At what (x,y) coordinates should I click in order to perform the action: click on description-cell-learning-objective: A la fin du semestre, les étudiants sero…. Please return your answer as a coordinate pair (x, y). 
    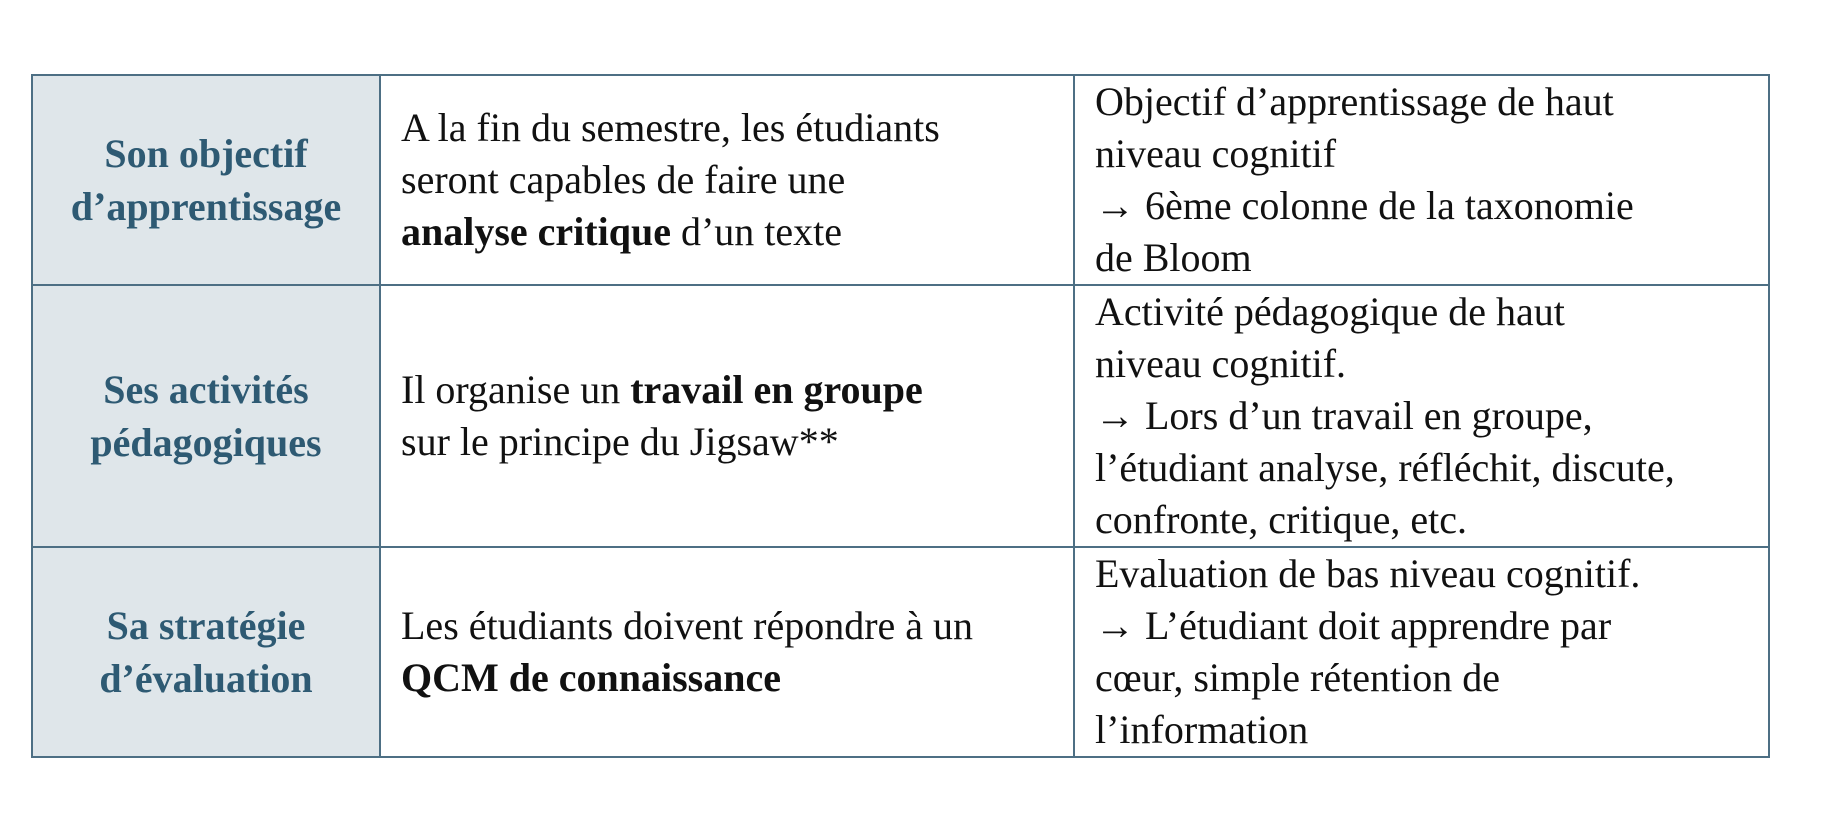
    Looking at the image, I should click on (727, 180).